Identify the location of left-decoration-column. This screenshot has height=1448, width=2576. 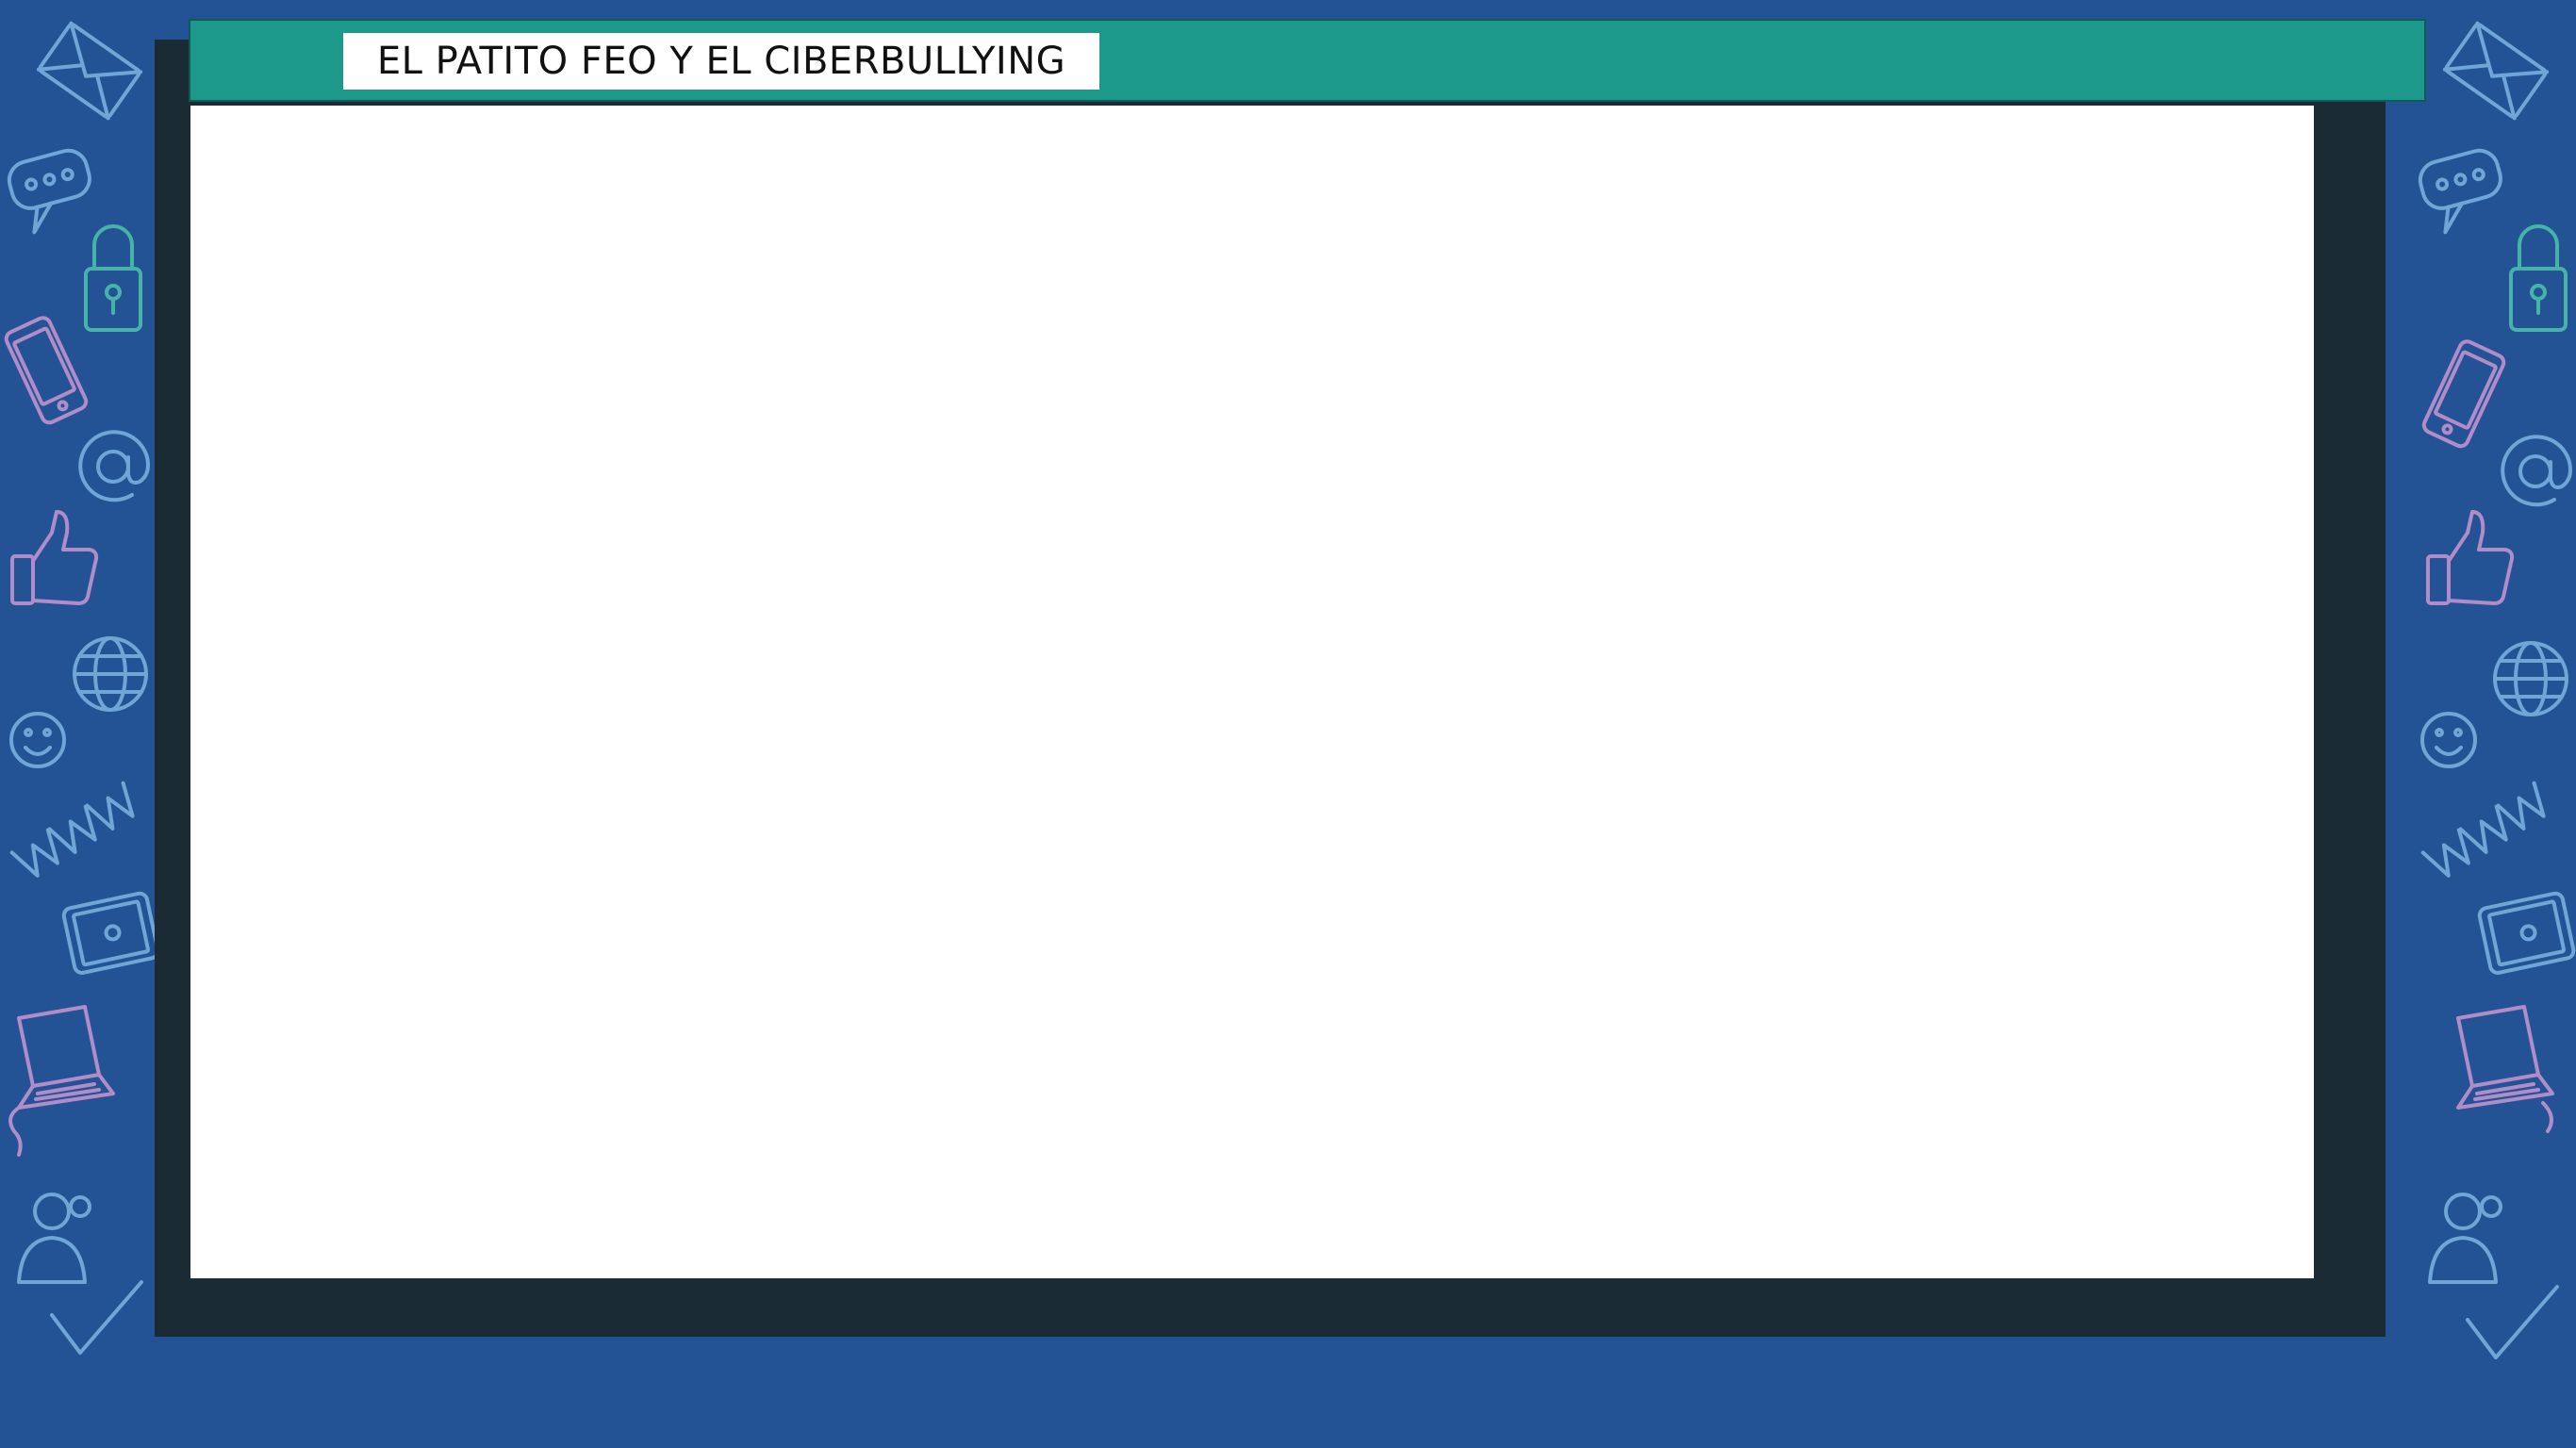
(80, 724).